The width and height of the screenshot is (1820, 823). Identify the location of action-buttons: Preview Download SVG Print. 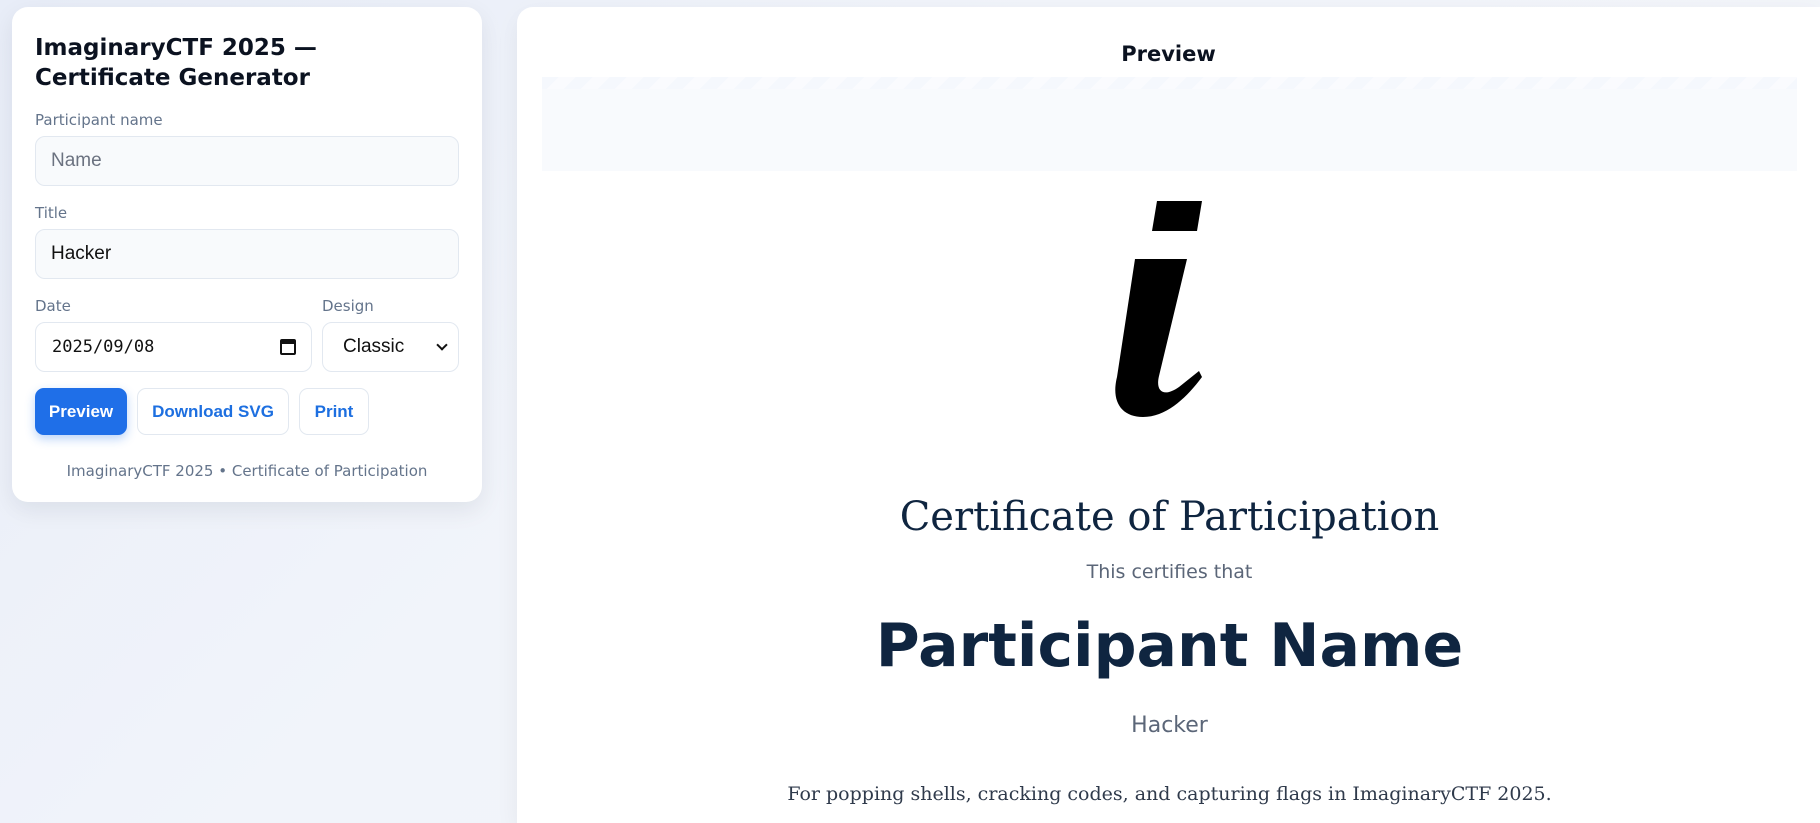
(247, 411).